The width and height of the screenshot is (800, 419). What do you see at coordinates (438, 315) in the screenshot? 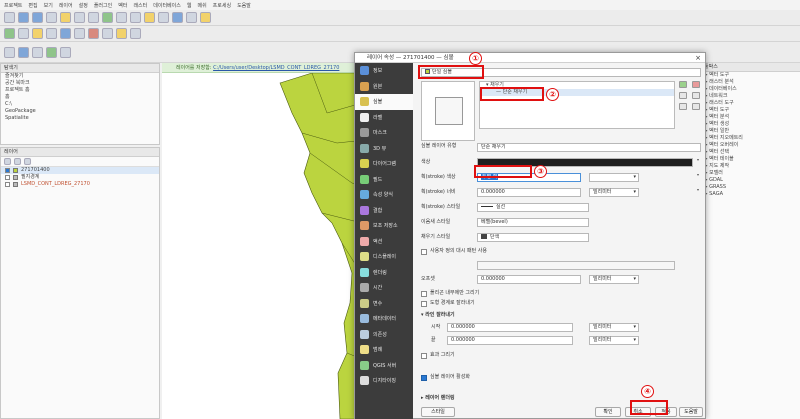
I see `trim-section-header: ▾ 라인 잘라내기` at bounding box center [438, 315].